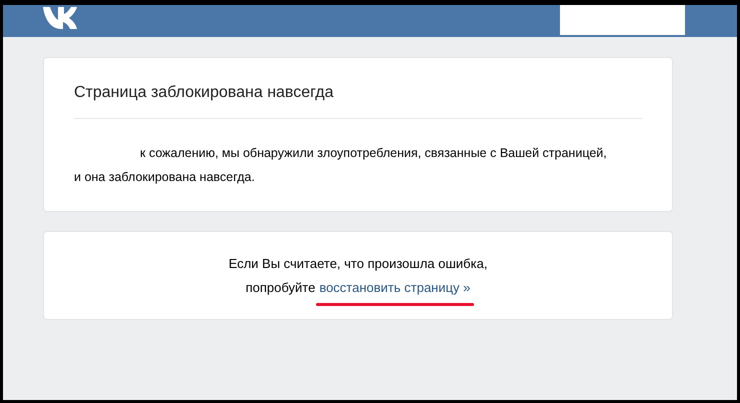 The width and height of the screenshot is (740, 403). I want to click on card-title: Страница заблокирована навсегда, so click(358, 101).